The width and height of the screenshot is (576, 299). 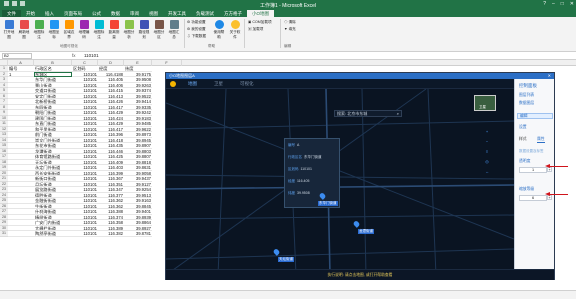 I want to click on tab-insert: 插入, so click(x=49, y=13).